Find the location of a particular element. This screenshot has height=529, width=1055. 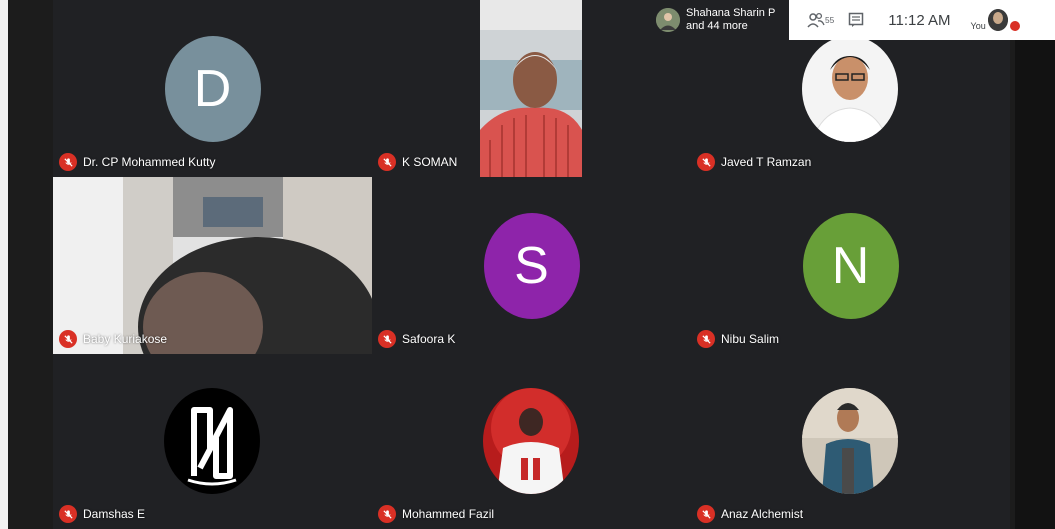

avatar: N is located at coordinates (850, 266).